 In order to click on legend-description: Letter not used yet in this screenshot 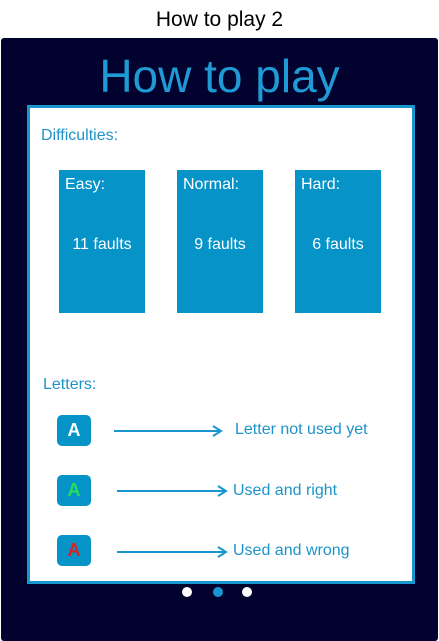, I will do `click(301, 429)`.